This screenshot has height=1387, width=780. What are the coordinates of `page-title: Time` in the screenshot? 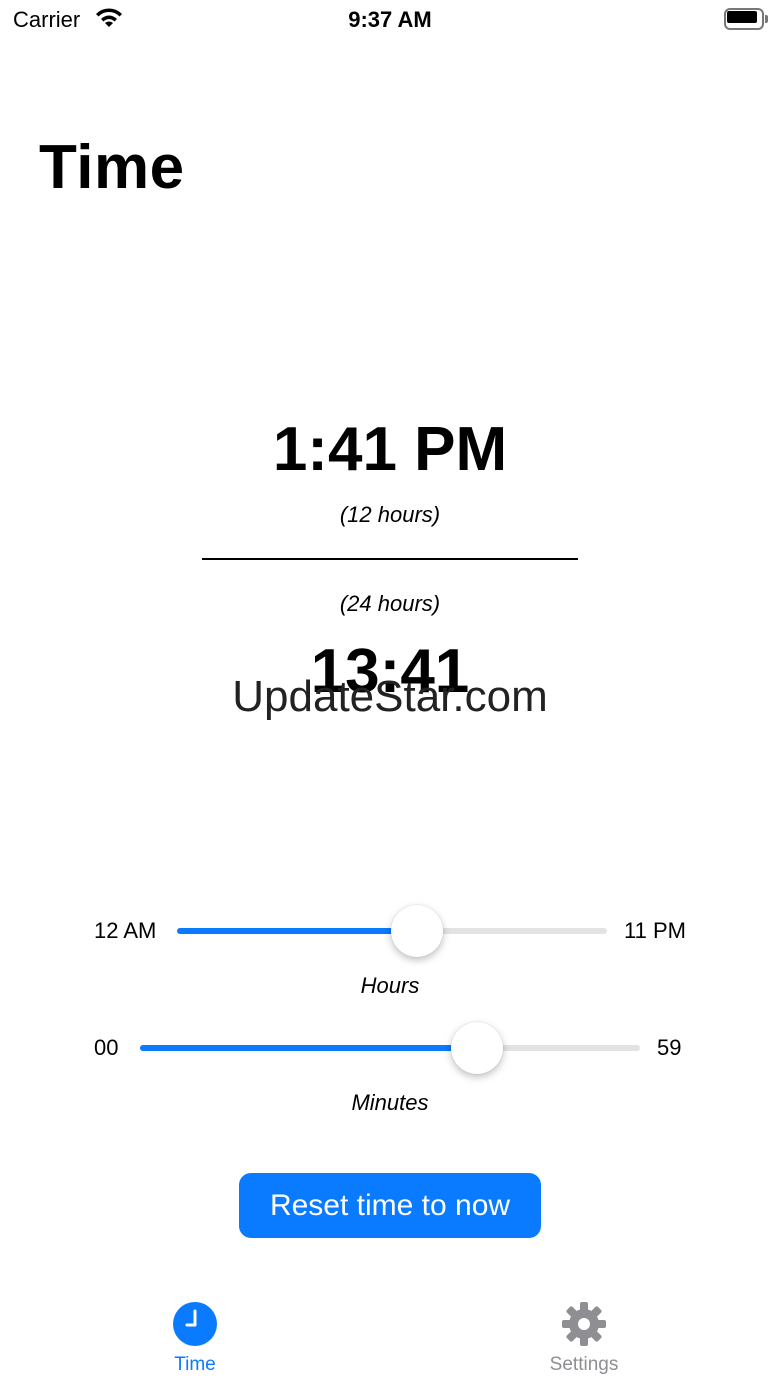 It's located at (112, 167).